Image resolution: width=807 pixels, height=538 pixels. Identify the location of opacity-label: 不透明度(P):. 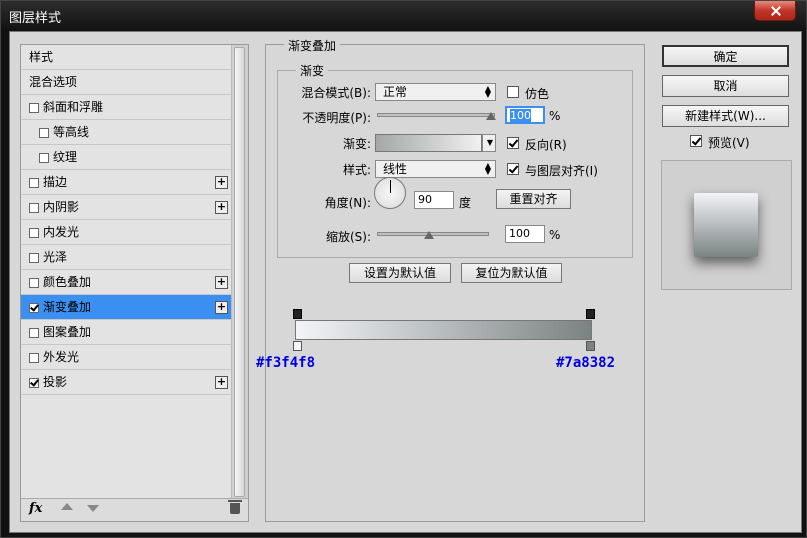
(336, 118).